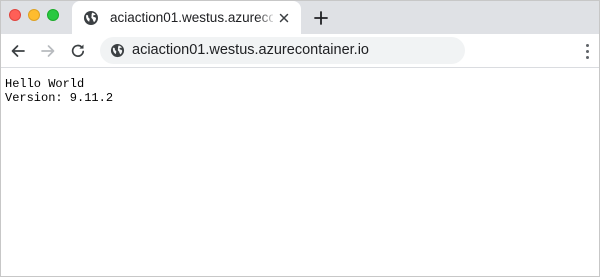 The height and width of the screenshot is (277, 600). What do you see at coordinates (284, 18) in the screenshot?
I see `close-icon` at bounding box center [284, 18].